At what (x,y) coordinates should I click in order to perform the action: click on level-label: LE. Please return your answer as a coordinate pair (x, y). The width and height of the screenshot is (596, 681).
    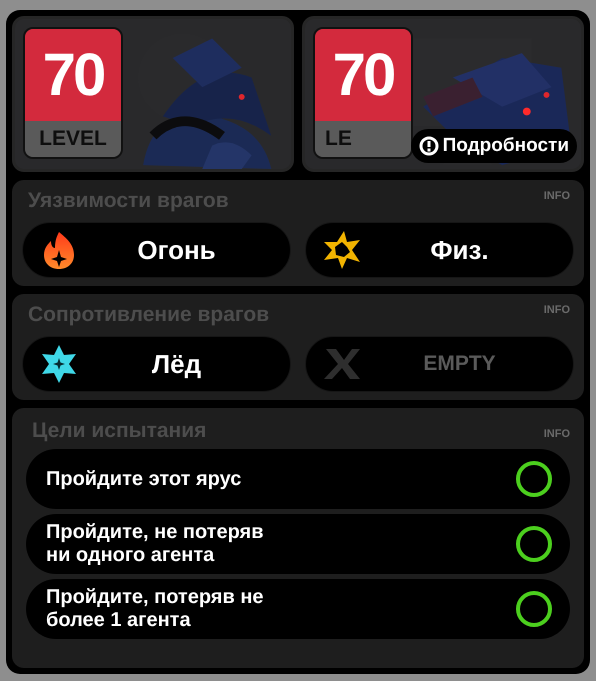
    Looking at the image, I should click on (338, 139).